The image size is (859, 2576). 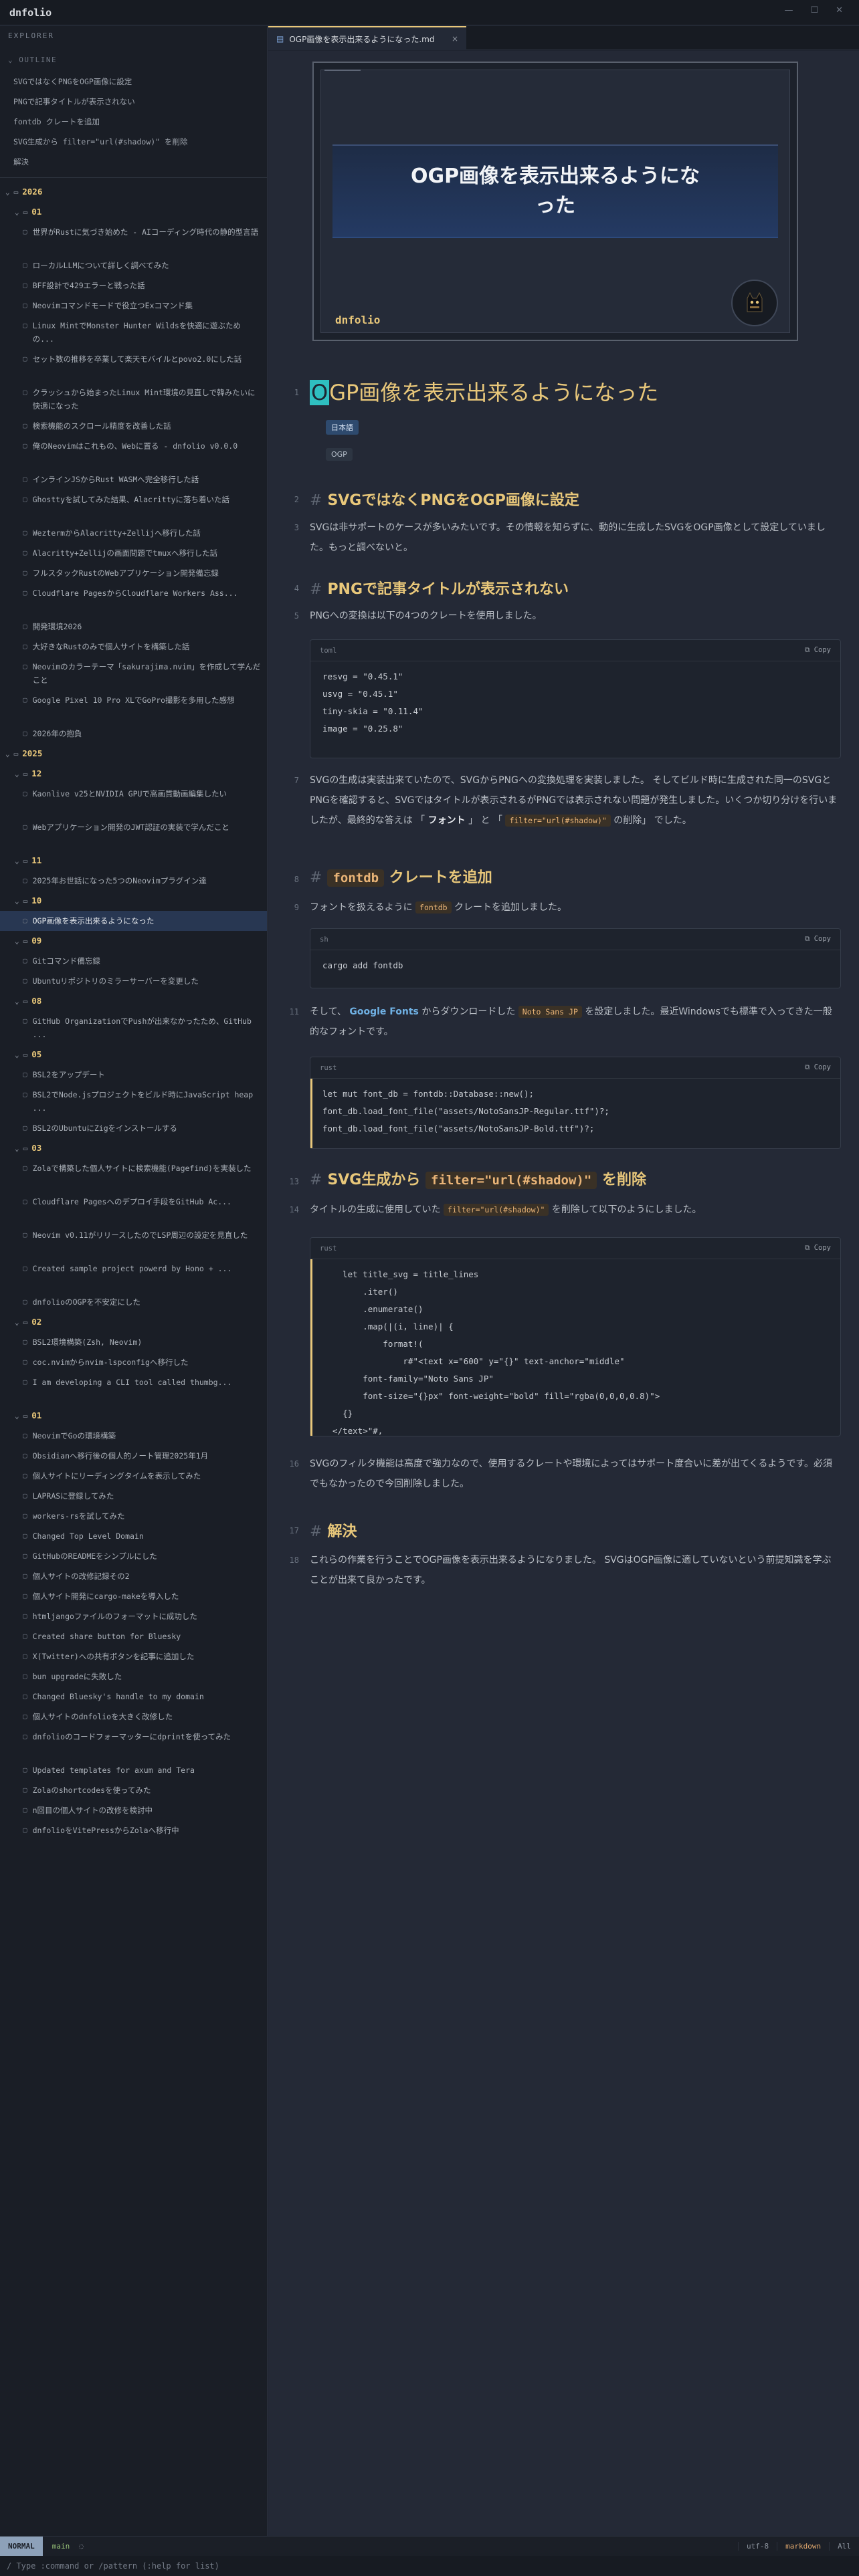 I want to click on tab-active-file: ▤ OGP画像を表示出来るようになった.md ×, so click(x=367, y=38).